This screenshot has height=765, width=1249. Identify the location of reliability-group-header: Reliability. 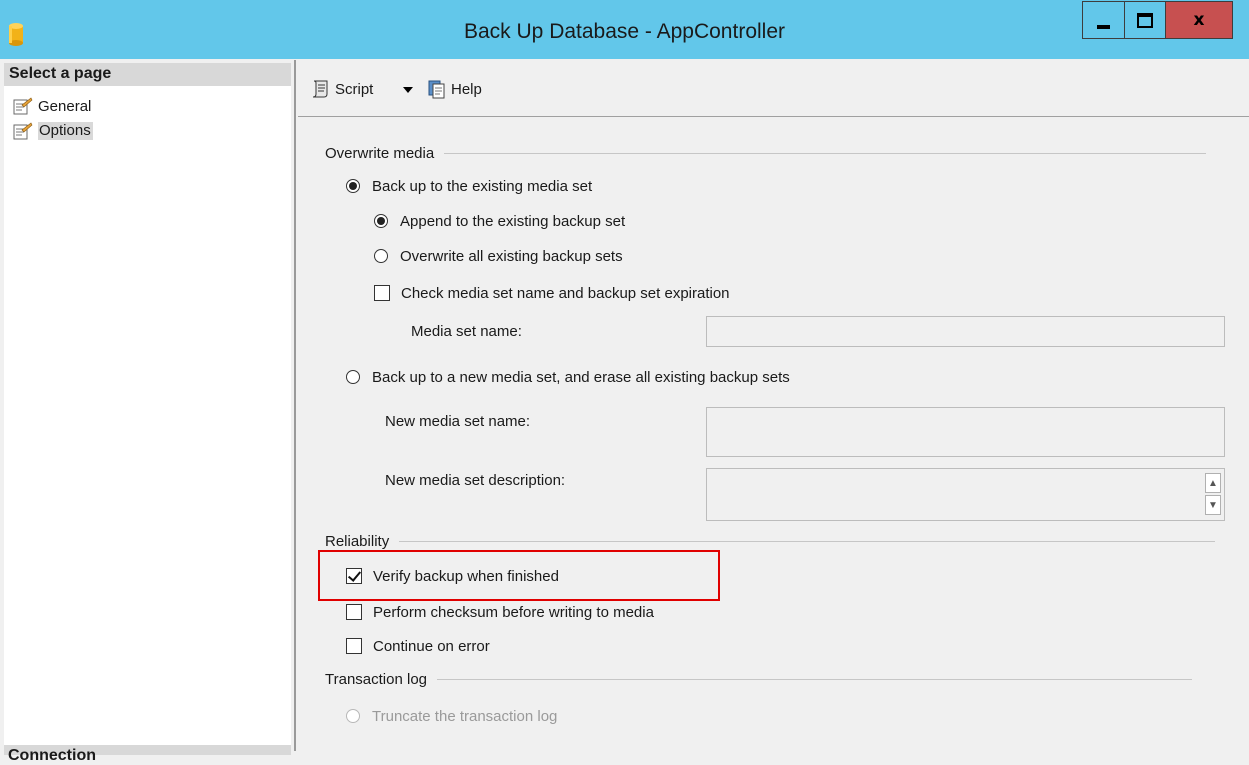
(770, 541).